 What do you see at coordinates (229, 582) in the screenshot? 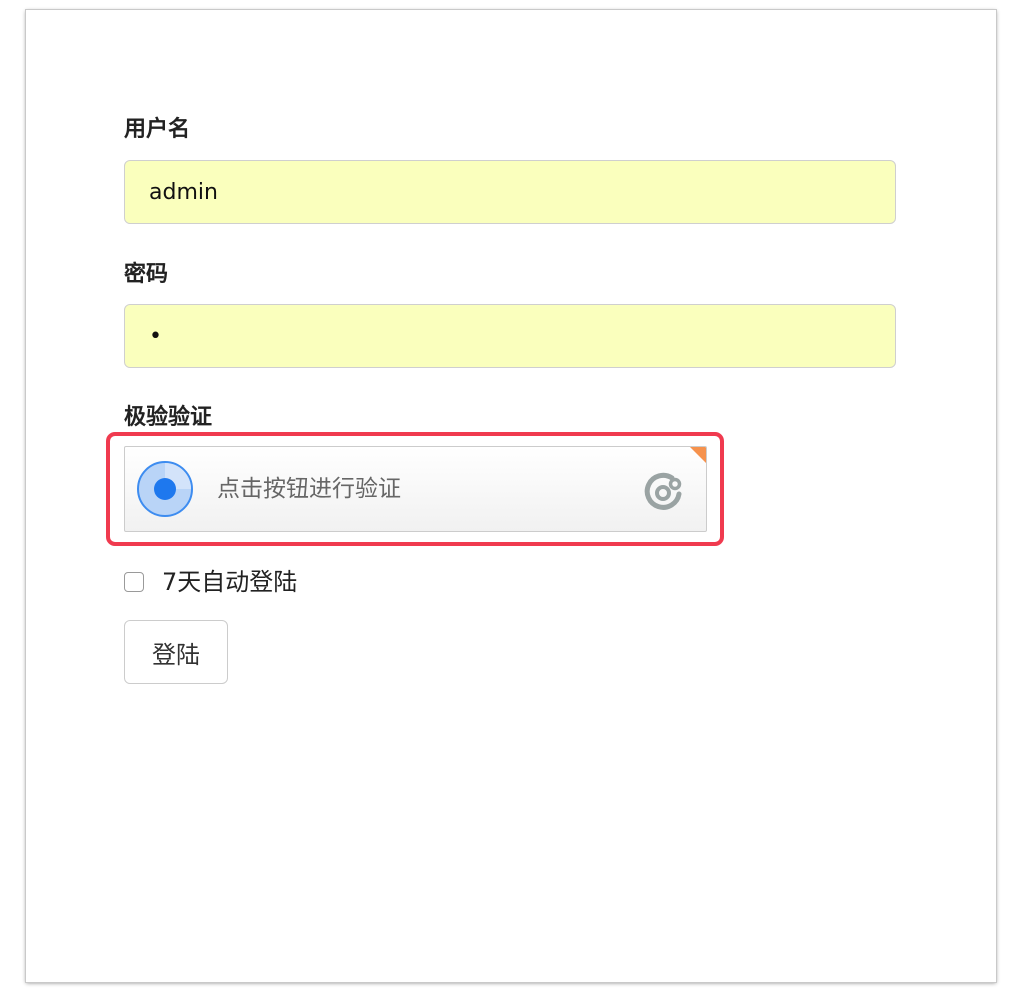
I see `remember-me-label: 7天自动登陆` at bounding box center [229, 582].